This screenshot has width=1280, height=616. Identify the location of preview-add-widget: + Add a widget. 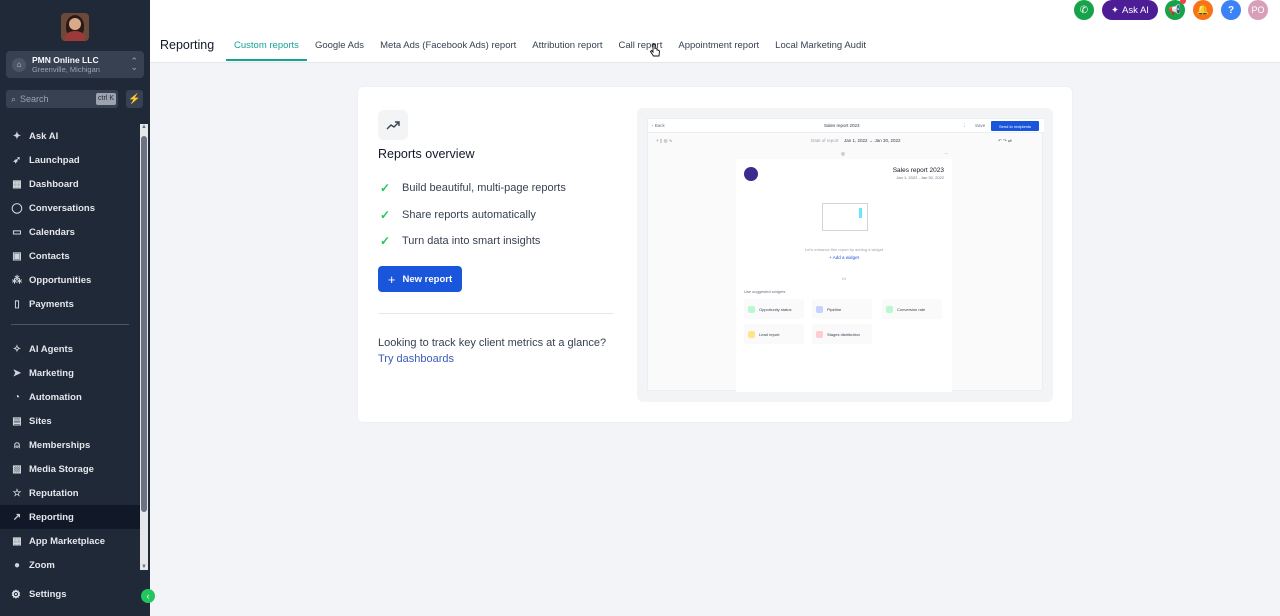
(844, 257).